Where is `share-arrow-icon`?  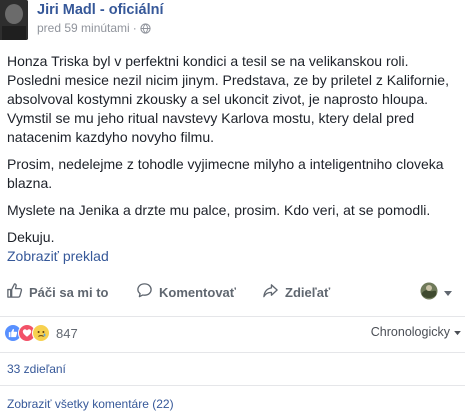
share-arrow-icon is located at coordinates (270, 292).